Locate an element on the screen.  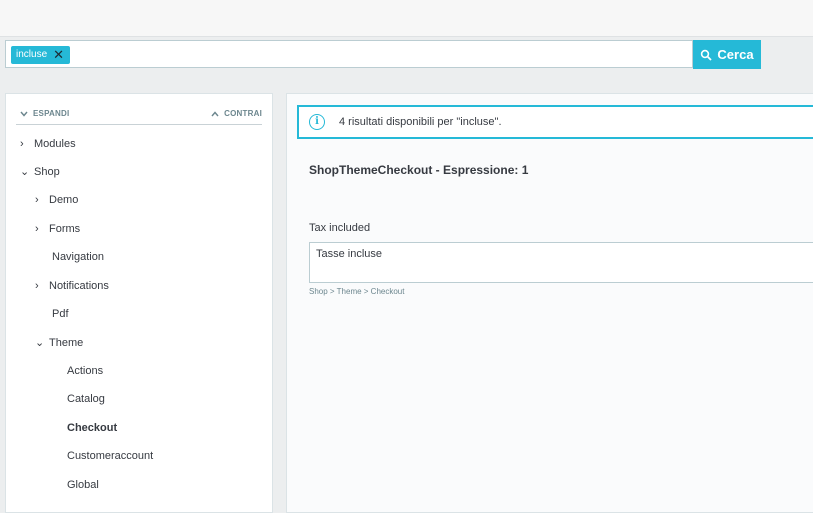
tree-item-label: Catalog is located at coordinates (86, 399).